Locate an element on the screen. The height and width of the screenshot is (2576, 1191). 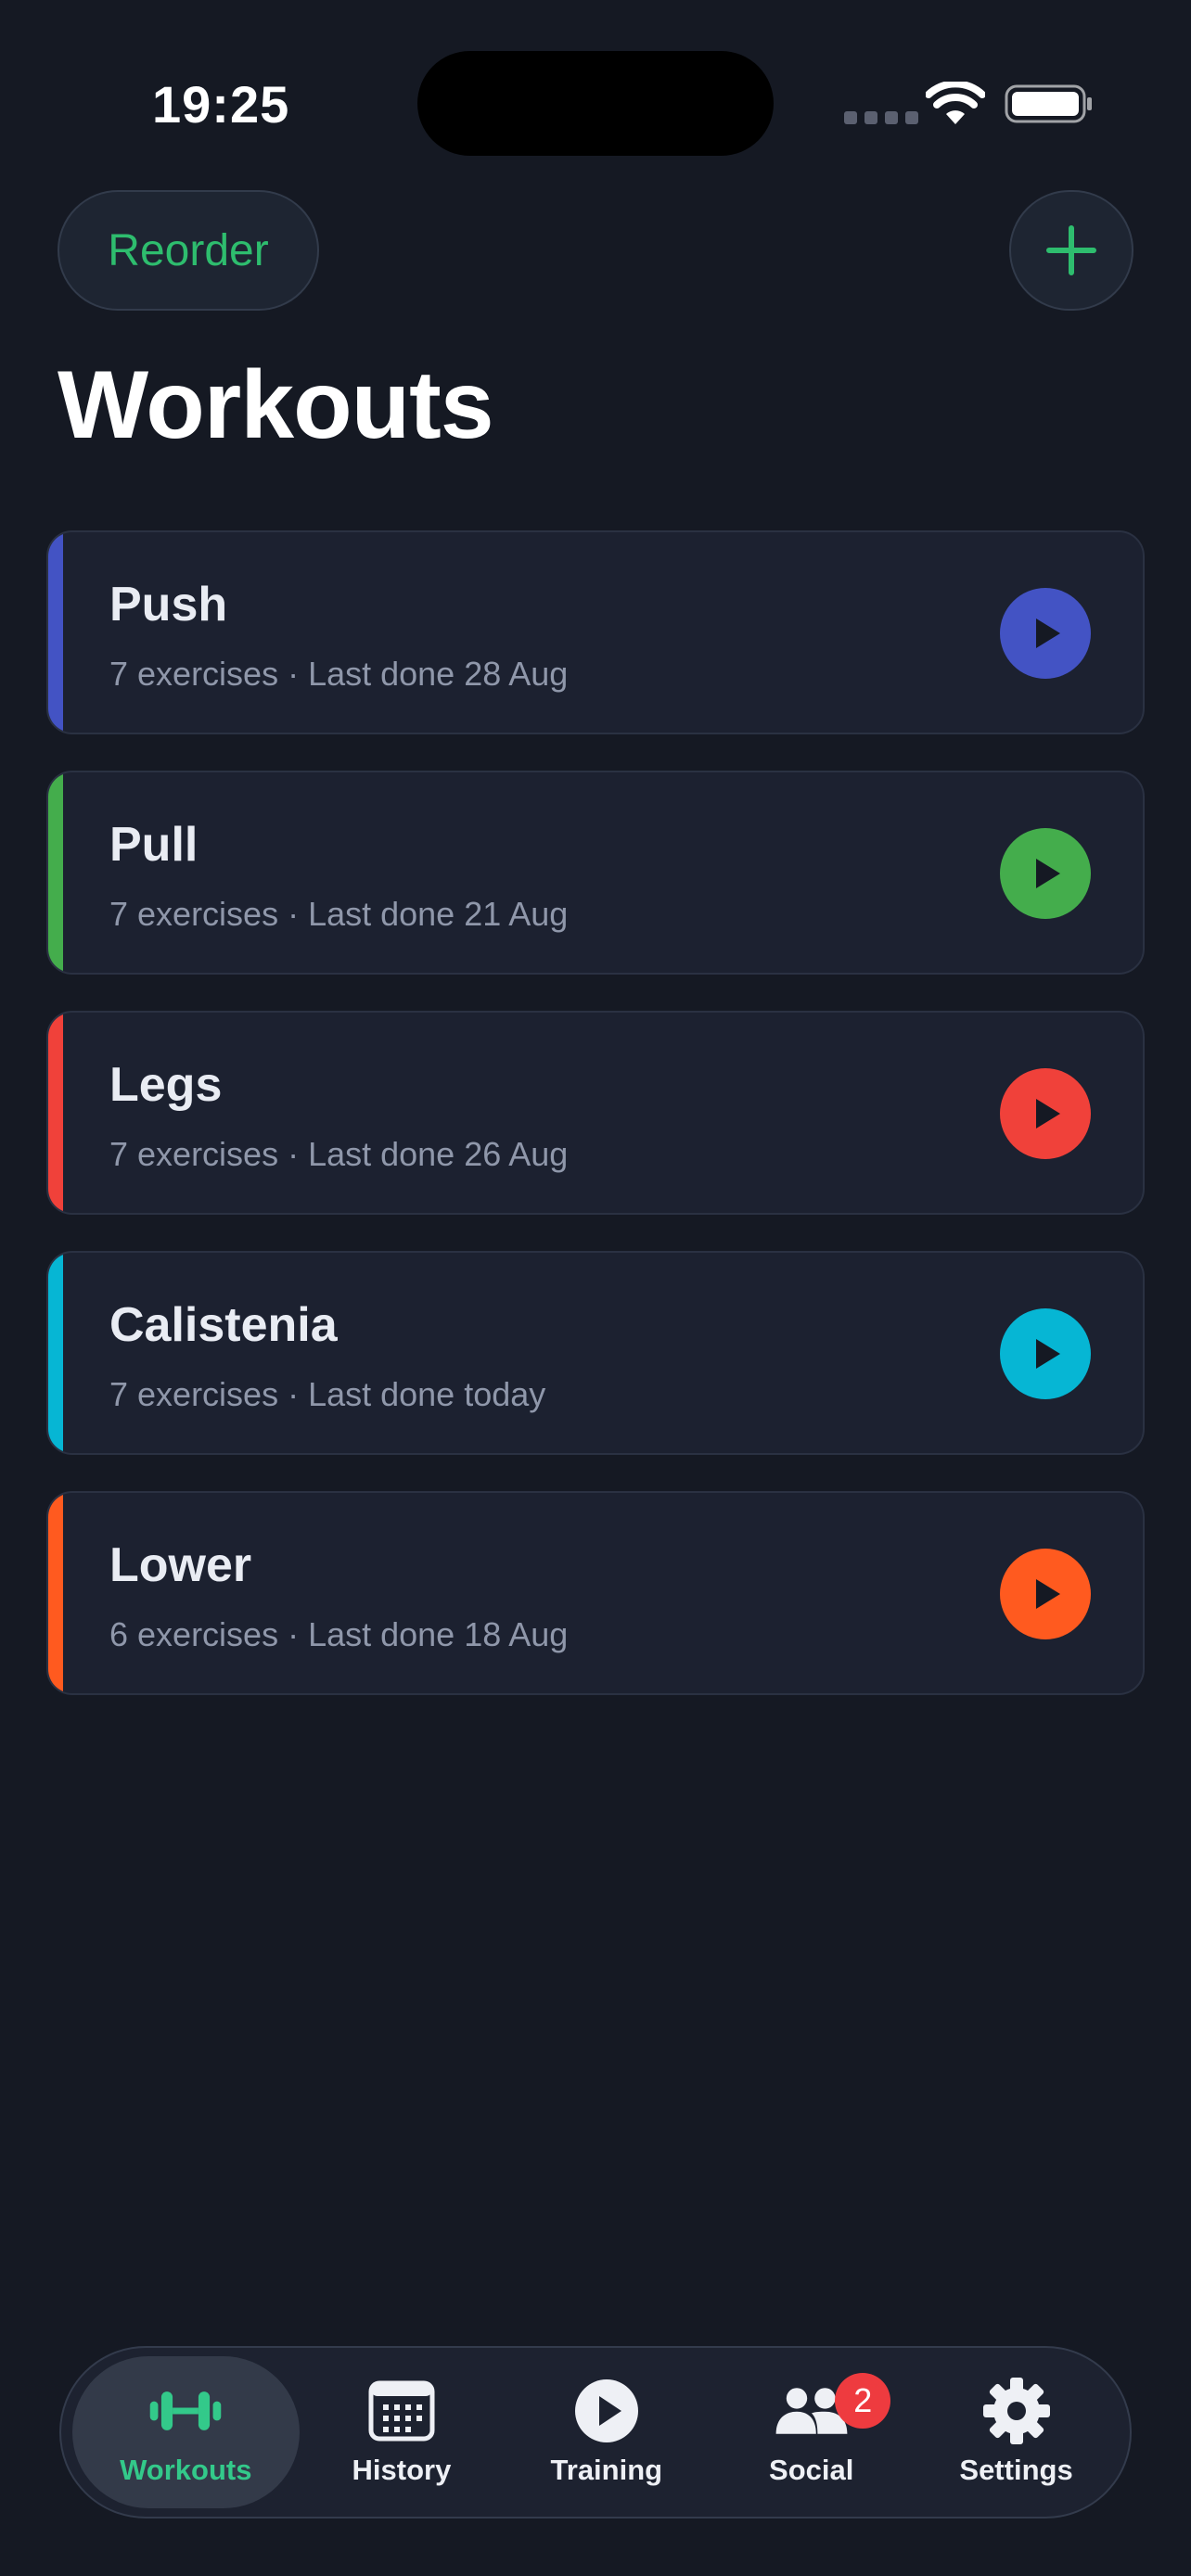
tab-label: Training is located at coordinates (606, 2470).